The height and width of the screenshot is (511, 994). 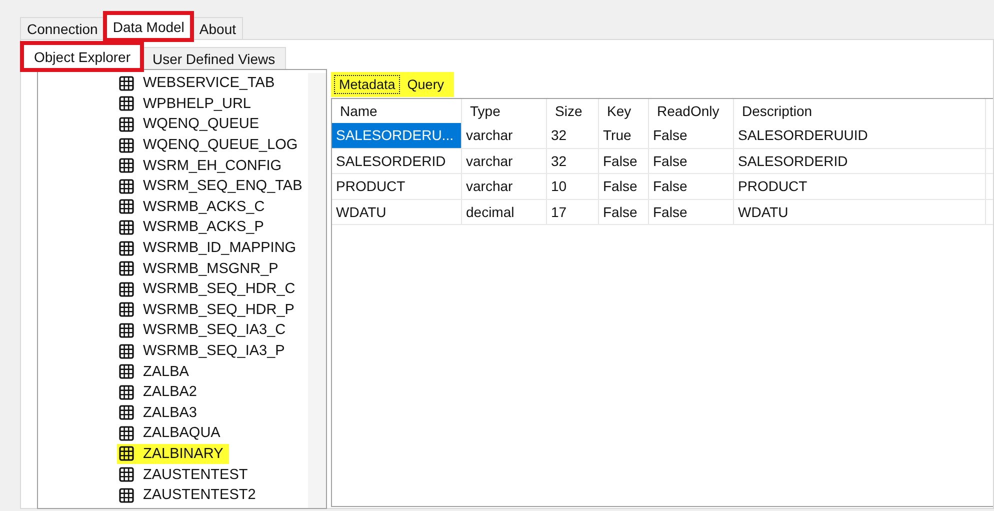 I want to click on tree-item: WQENQ_QUEUE, so click(x=191, y=124).